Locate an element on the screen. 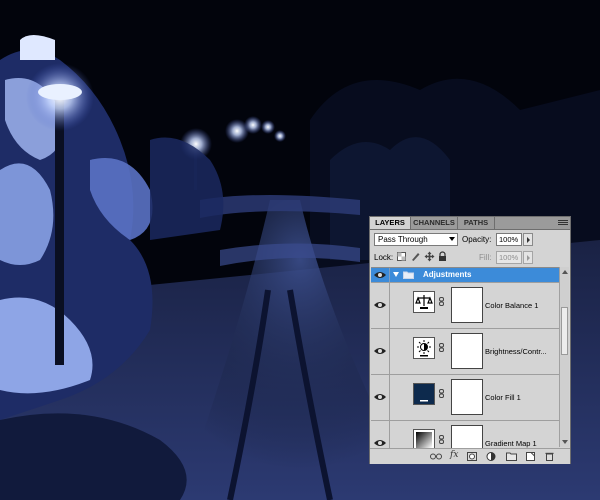 This screenshot has width=600, height=500. link-layers-icon is located at coordinates (436, 456).